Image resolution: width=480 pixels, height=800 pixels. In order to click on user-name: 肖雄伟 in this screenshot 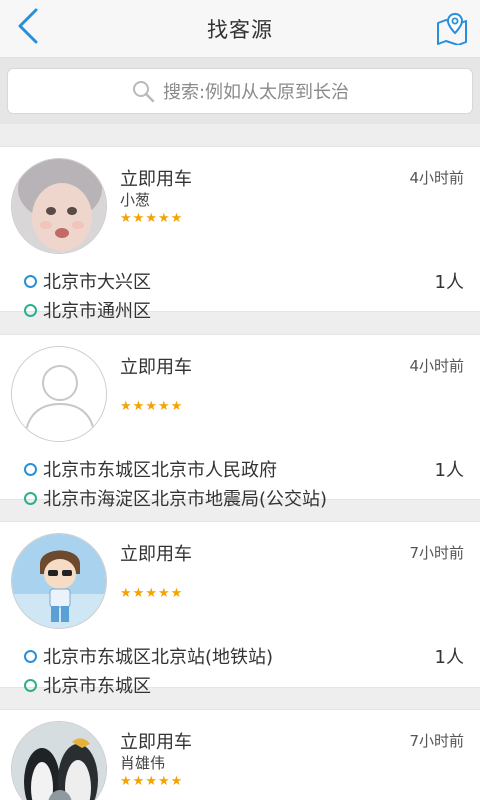, I will do `click(143, 763)`.